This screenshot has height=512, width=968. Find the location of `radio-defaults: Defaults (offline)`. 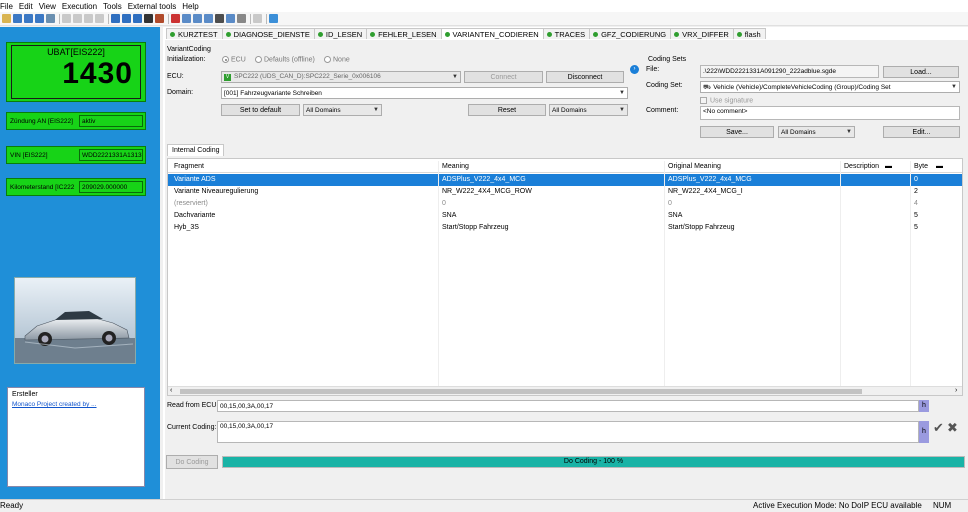

radio-defaults: Defaults (offline) is located at coordinates (285, 59).